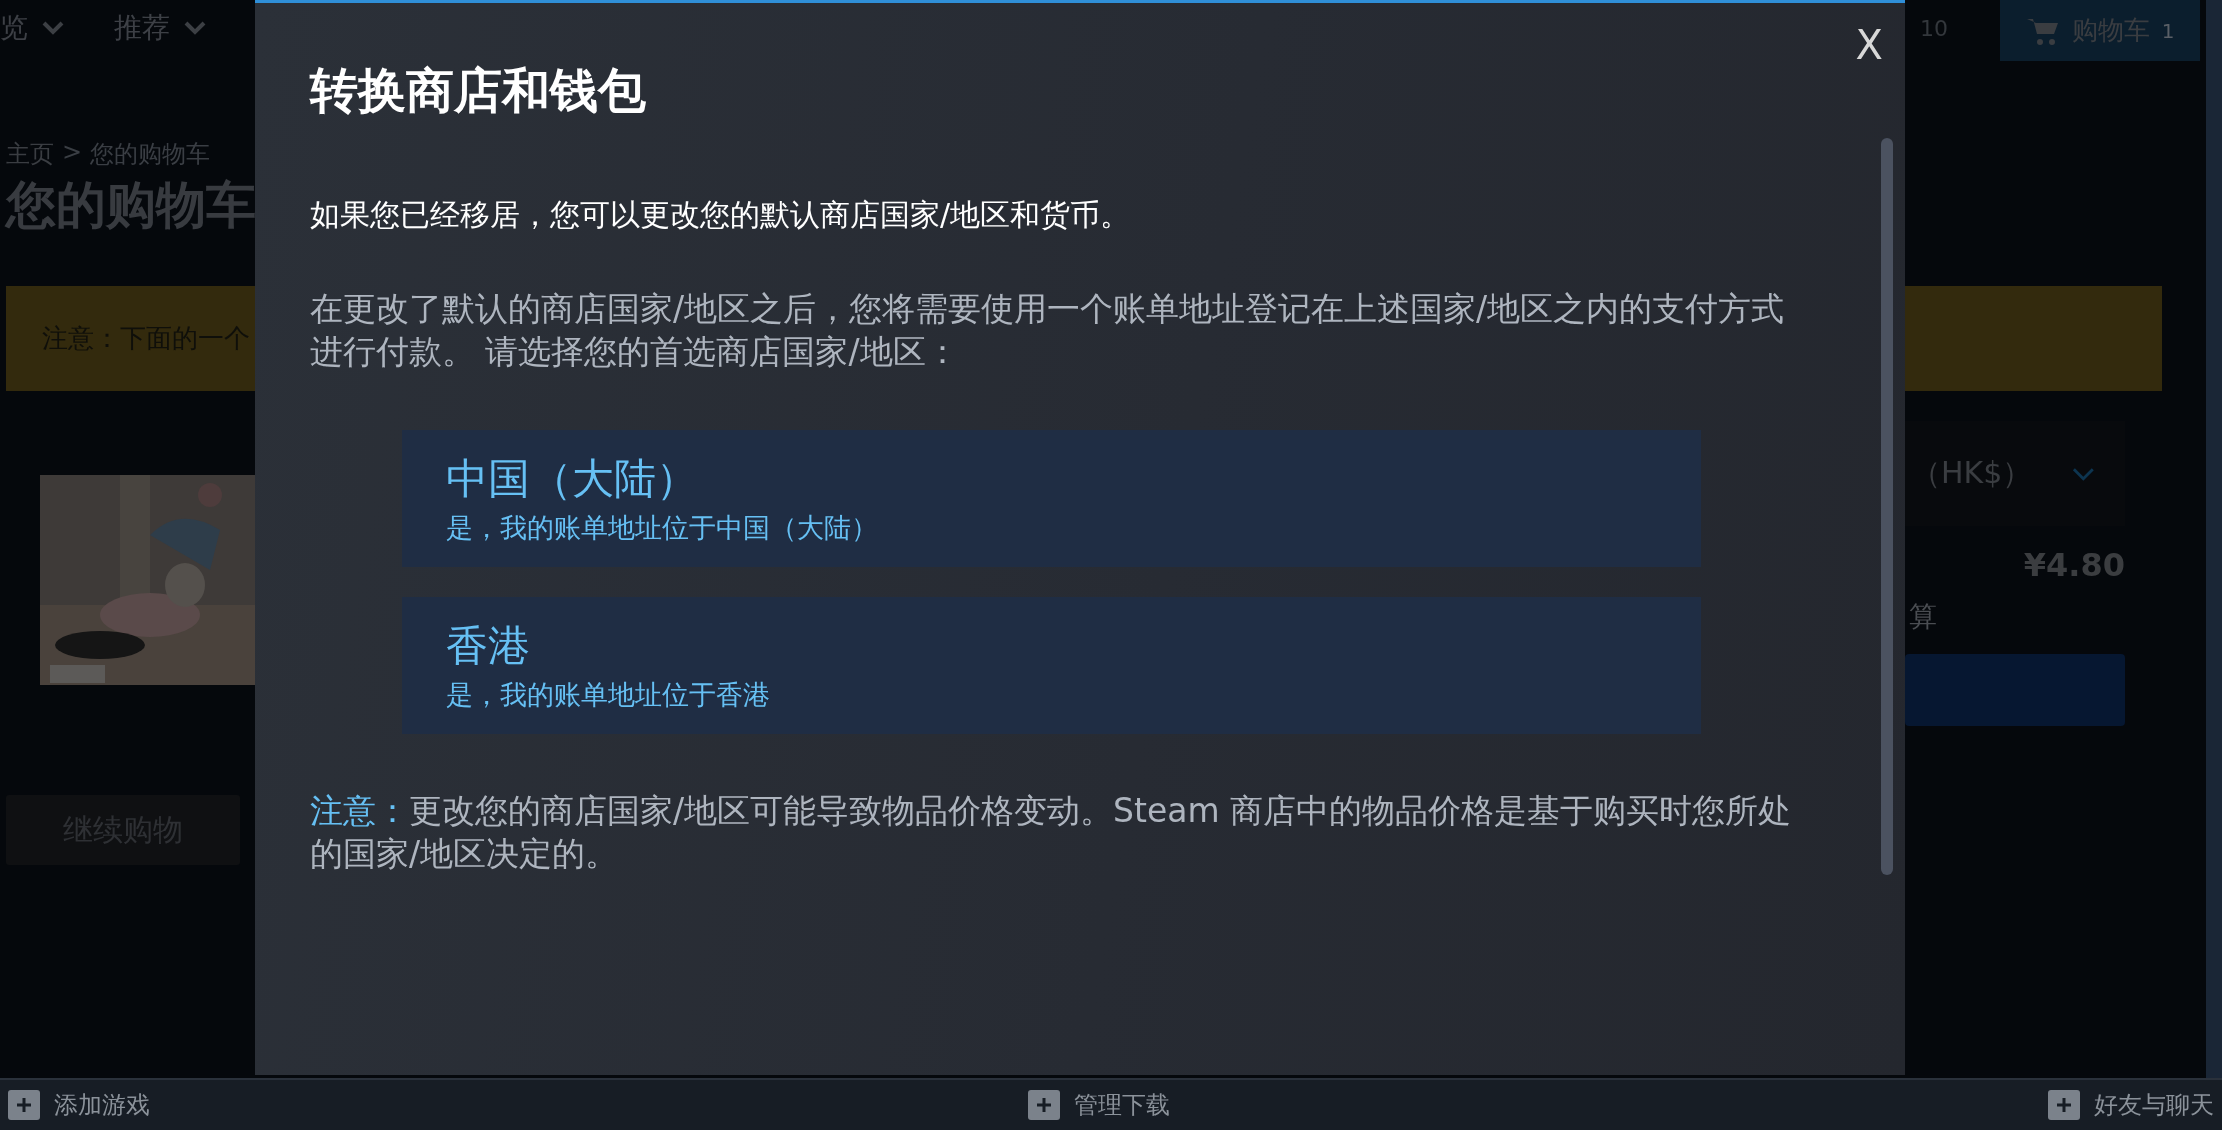 The height and width of the screenshot is (1130, 2222). I want to click on bottom-bar-button: 好友与聊天, so click(2131, 1105).